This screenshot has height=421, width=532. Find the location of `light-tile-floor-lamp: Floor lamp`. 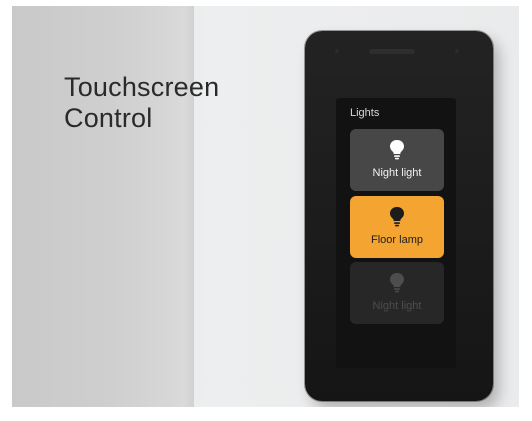

light-tile-floor-lamp: Floor lamp is located at coordinates (397, 227).